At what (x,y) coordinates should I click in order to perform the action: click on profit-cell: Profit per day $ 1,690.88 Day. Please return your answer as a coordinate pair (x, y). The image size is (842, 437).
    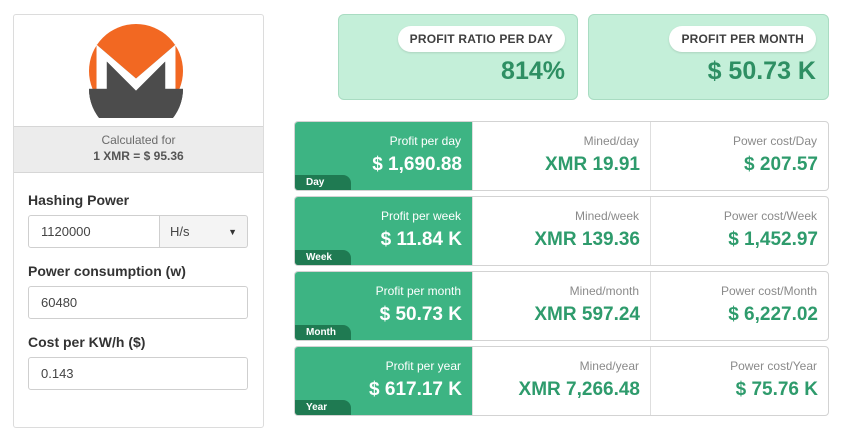
    Looking at the image, I should click on (383, 156).